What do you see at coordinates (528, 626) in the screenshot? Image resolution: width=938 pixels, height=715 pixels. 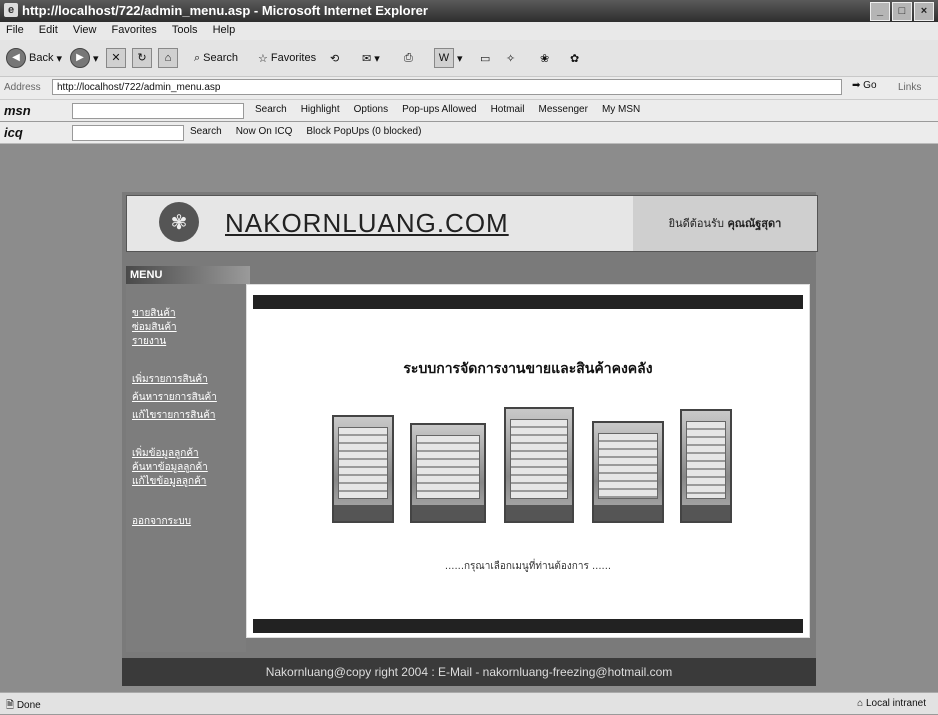 I see `bottom-divider-bar` at bounding box center [528, 626].